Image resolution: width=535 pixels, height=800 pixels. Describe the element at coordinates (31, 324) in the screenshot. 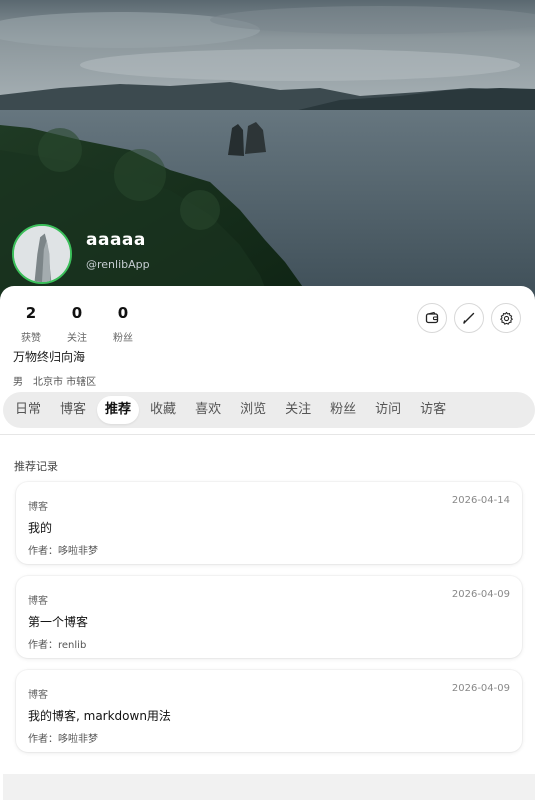

I see `stat-likes: 2 获赞` at that location.